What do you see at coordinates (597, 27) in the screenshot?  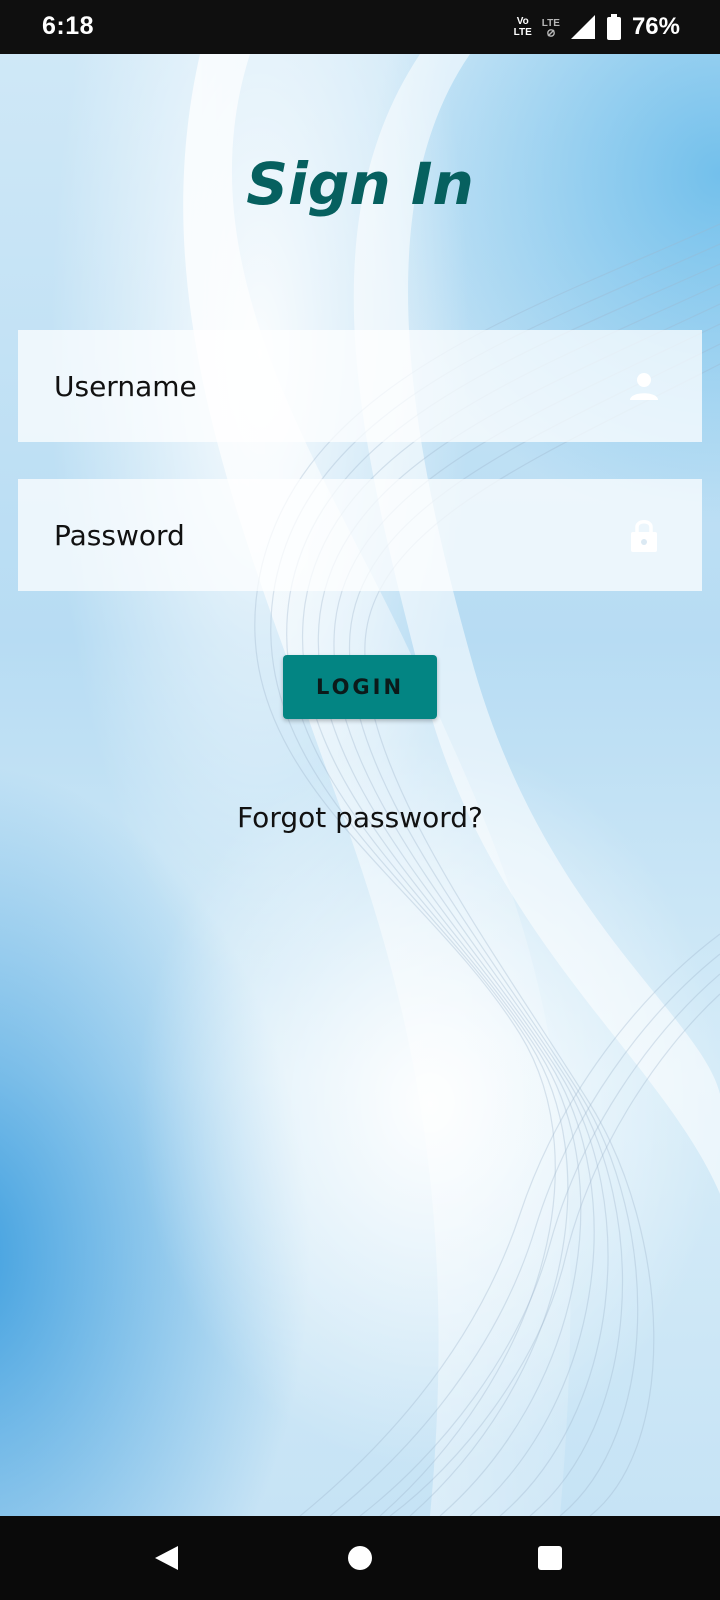 I see `status-icons: Vo LTE LTE 76%` at bounding box center [597, 27].